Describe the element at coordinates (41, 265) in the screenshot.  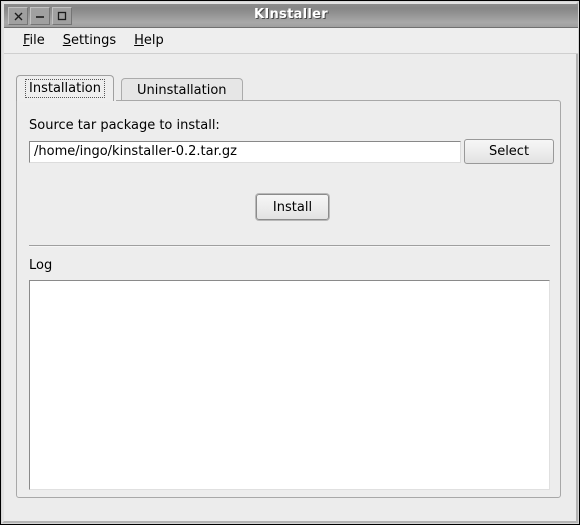
I see `log-label: Log` at that location.